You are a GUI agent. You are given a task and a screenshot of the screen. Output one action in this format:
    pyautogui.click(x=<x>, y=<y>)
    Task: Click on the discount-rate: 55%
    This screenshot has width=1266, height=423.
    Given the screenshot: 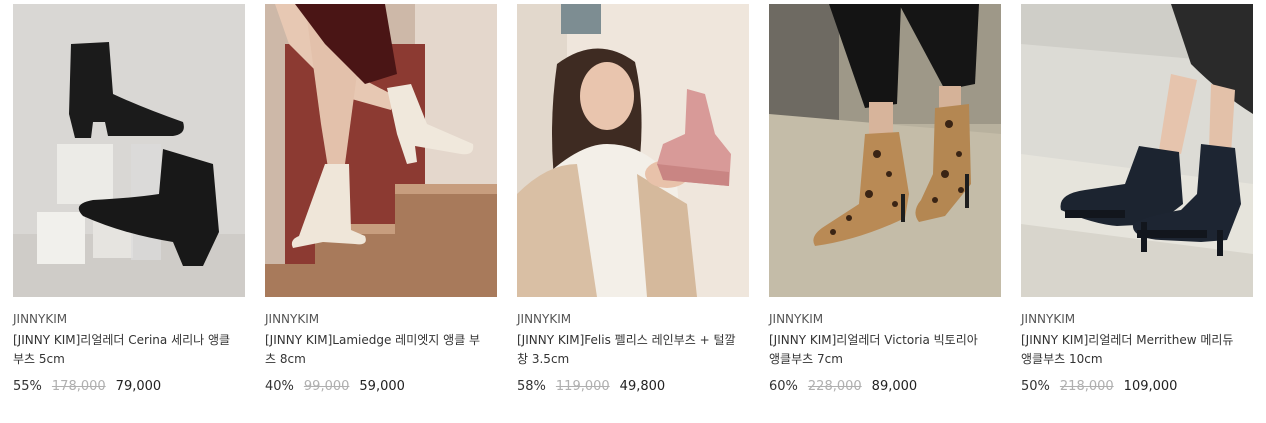 What is the action you would take?
    pyautogui.click(x=27, y=386)
    